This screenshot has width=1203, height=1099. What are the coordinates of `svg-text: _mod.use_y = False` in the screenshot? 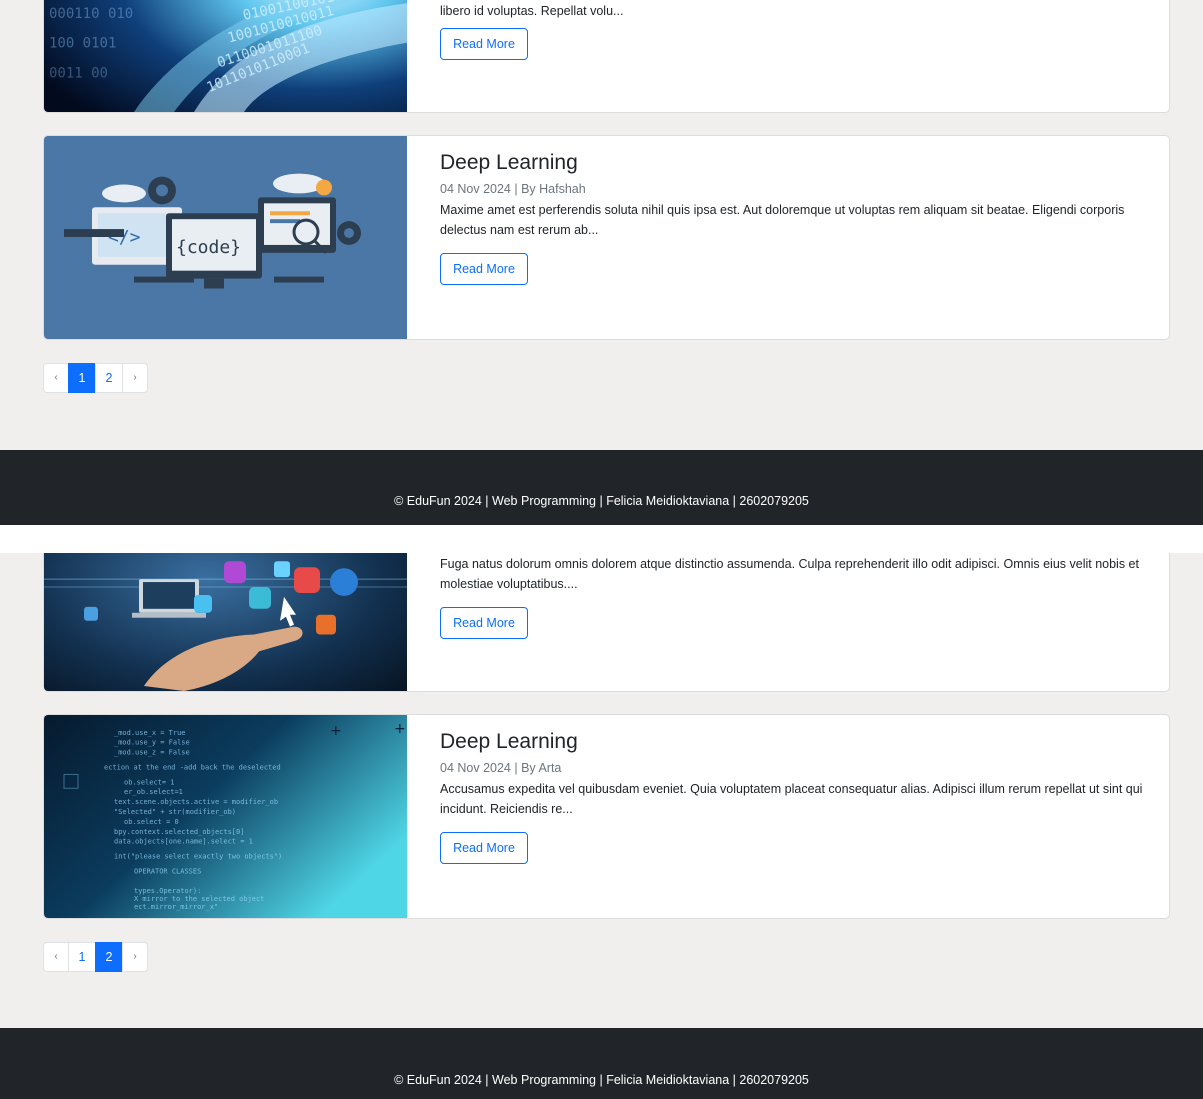 It's located at (152, 743).